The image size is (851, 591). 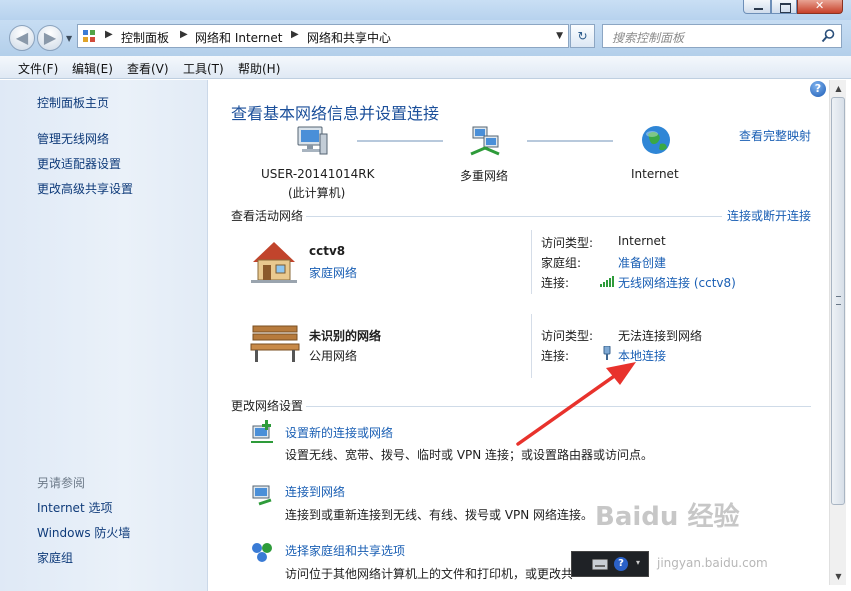 I want to click on public-network-bench-icon, so click(x=275, y=343).